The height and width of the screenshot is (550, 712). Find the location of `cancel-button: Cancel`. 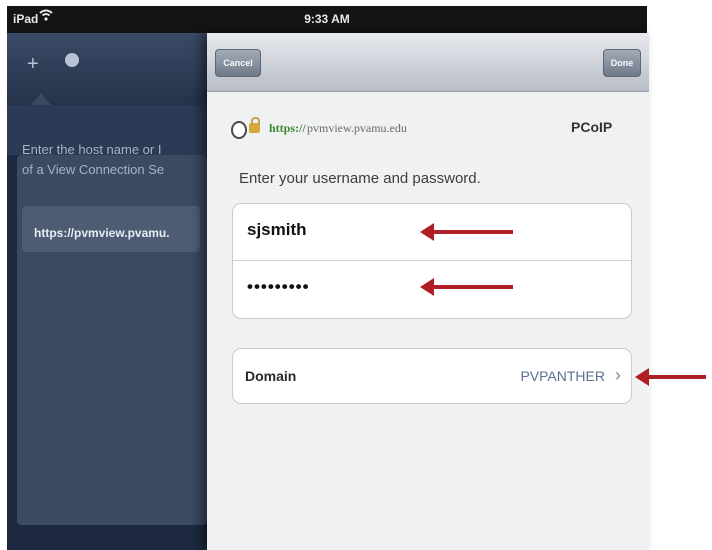

cancel-button: Cancel is located at coordinates (238, 63).